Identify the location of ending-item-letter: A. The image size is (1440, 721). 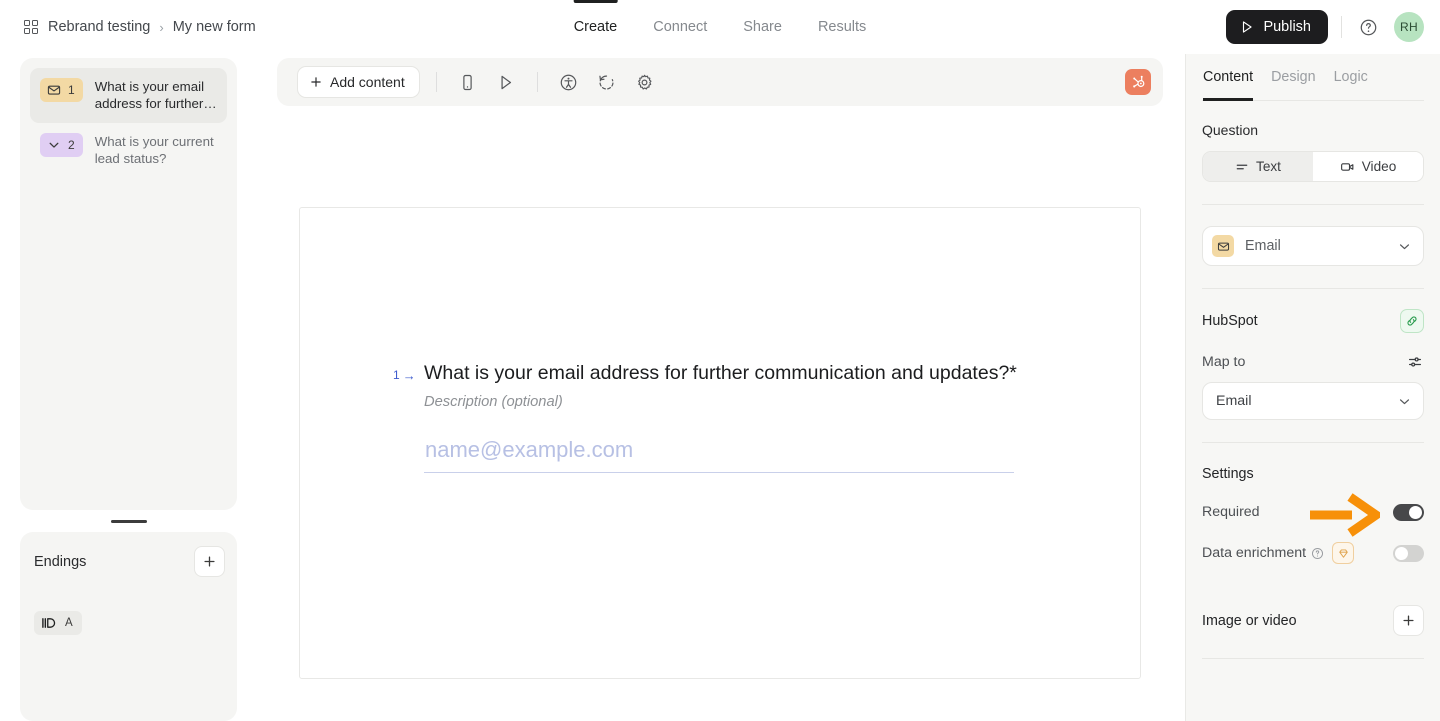
(69, 623).